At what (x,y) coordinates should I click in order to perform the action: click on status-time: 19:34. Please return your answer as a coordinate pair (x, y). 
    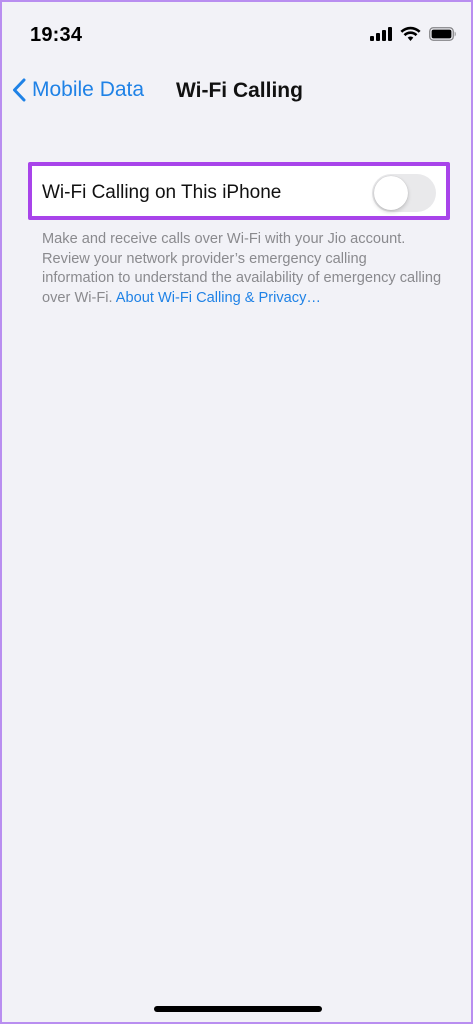
    Looking at the image, I should click on (56, 35).